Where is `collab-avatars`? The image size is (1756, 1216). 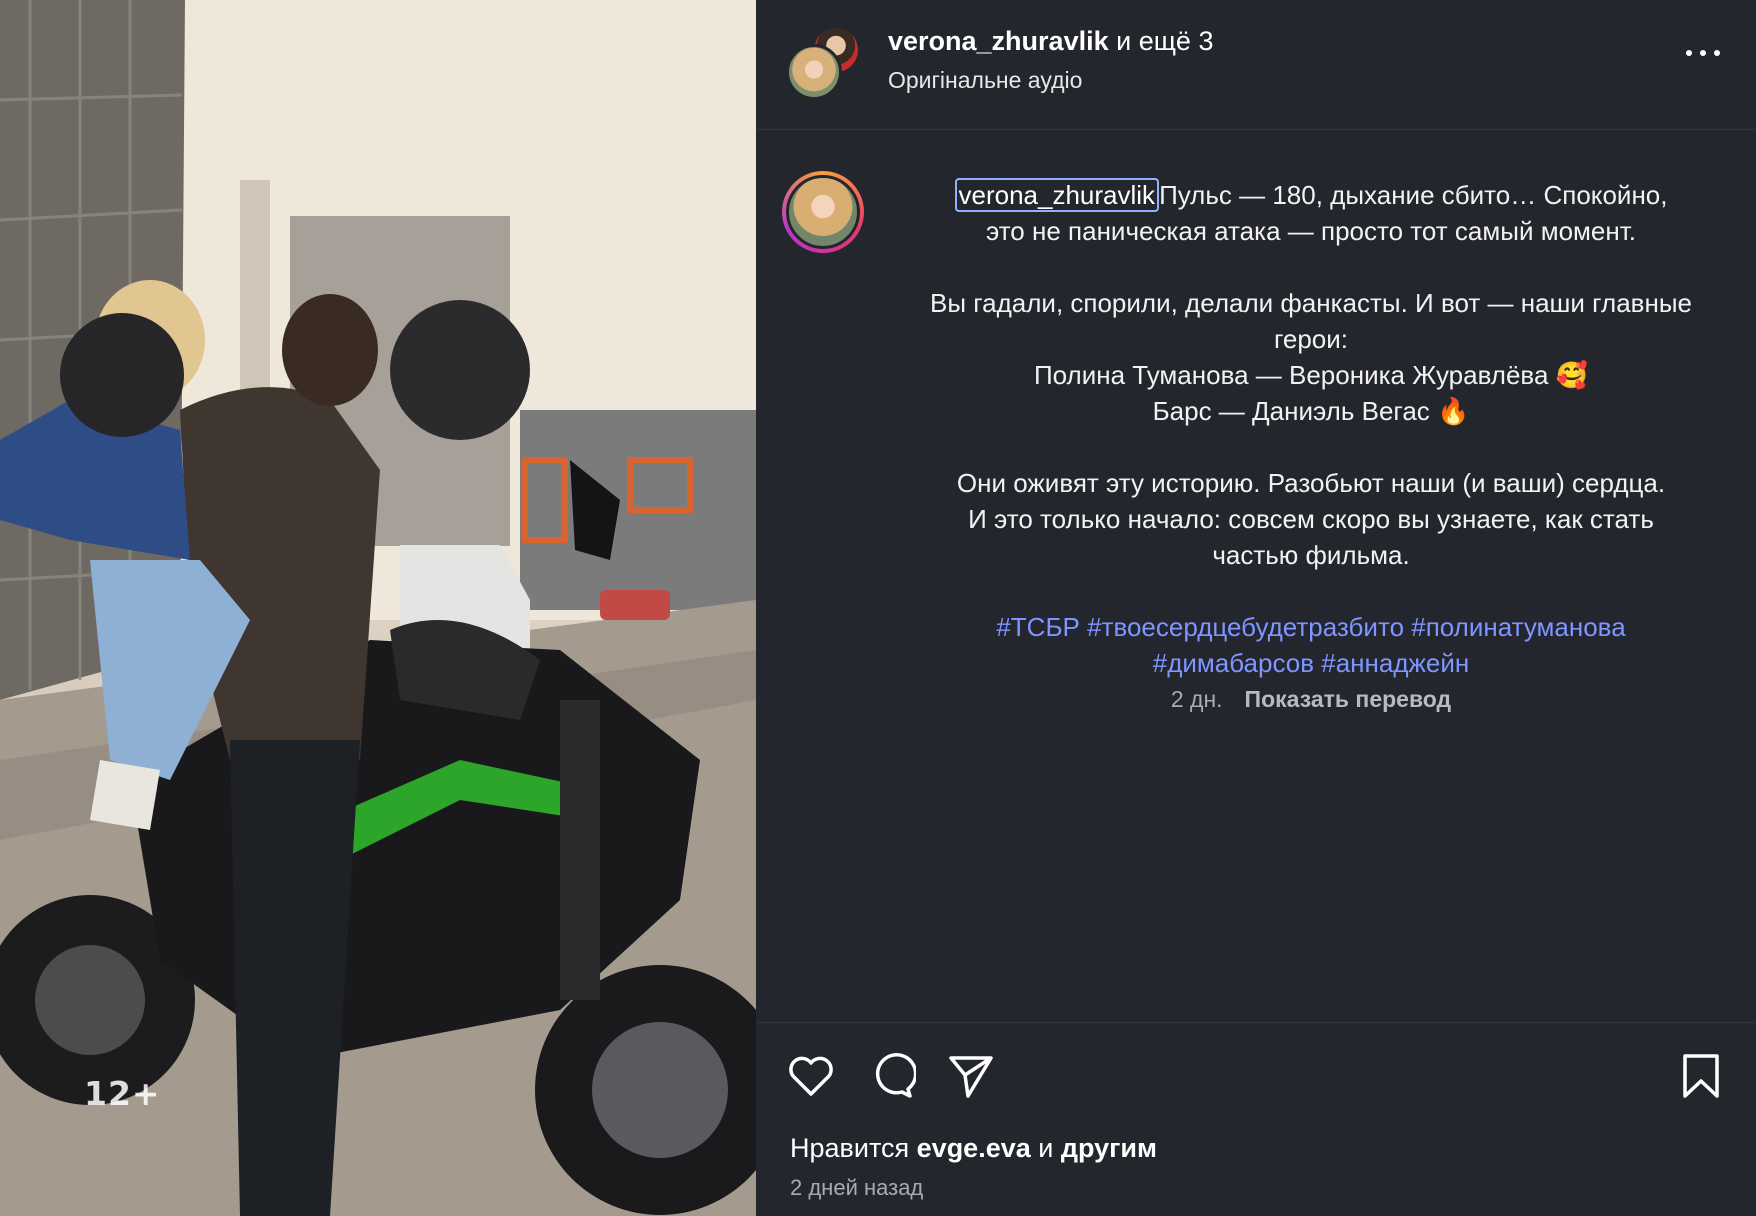 collab-avatars is located at coordinates (826, 64).